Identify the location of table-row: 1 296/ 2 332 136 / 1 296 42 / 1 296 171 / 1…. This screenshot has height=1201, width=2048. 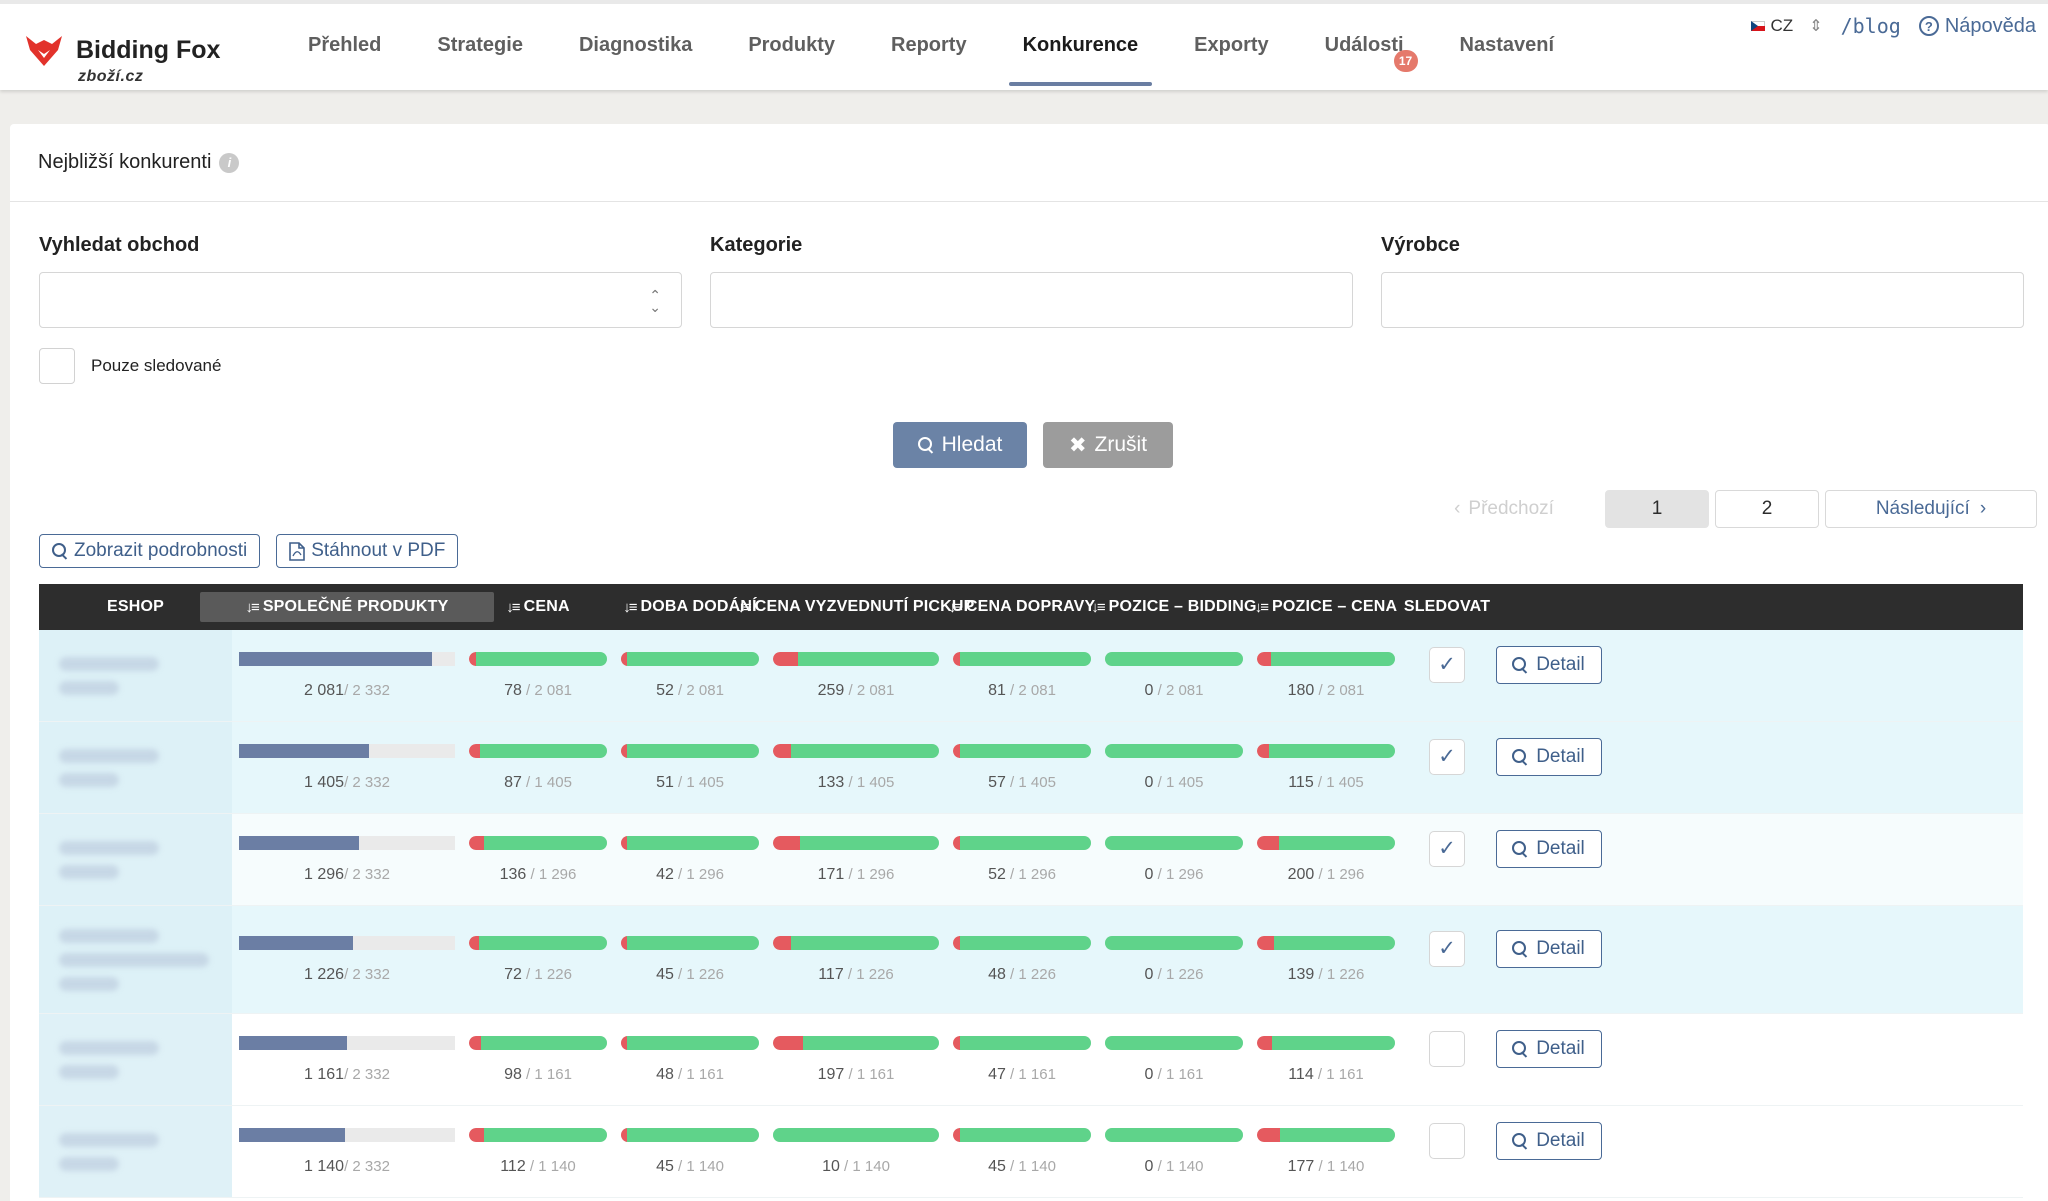
(1031, 860).